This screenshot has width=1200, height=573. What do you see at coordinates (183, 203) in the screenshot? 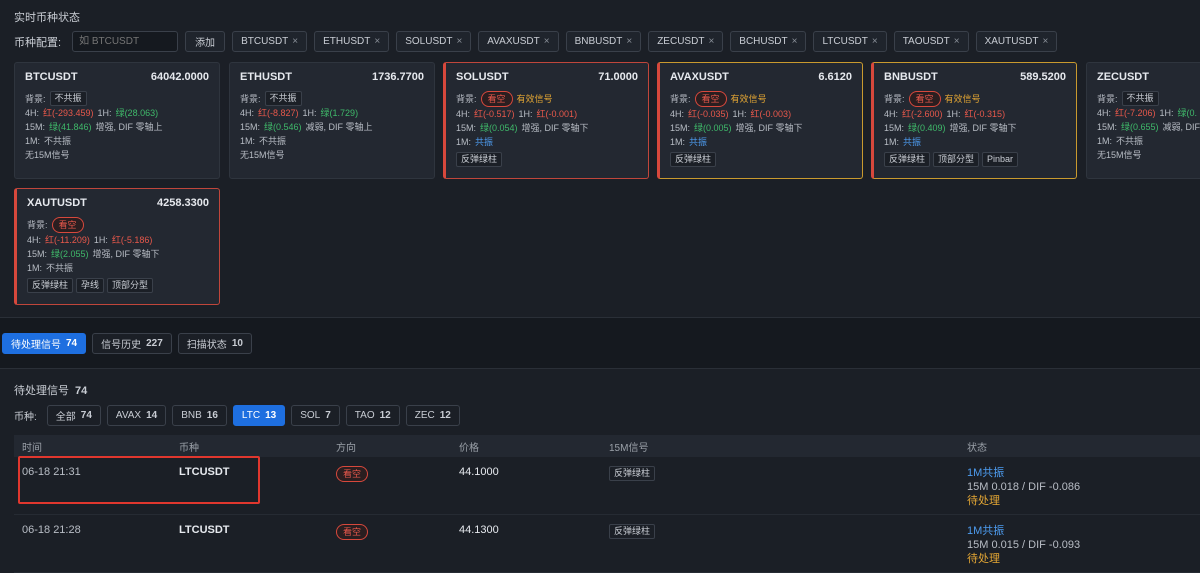
I see `card-price: 4258.3300` at bounding box center [183, 203].